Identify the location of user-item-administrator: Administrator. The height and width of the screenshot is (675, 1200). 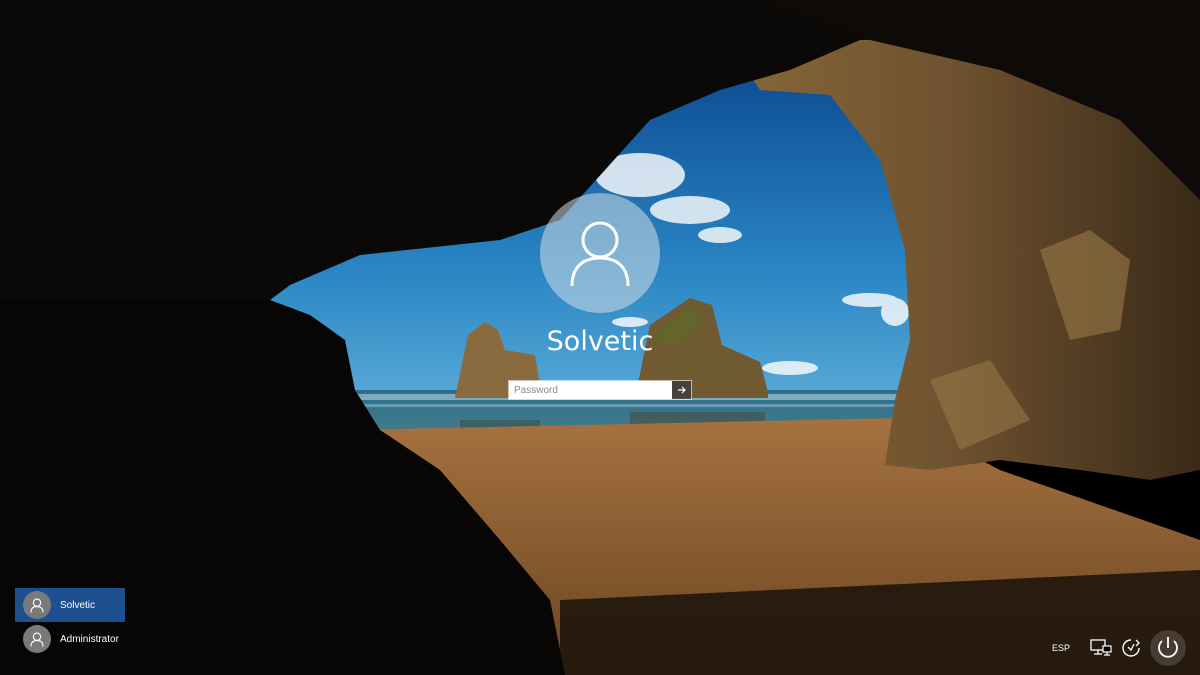
(70, 639).